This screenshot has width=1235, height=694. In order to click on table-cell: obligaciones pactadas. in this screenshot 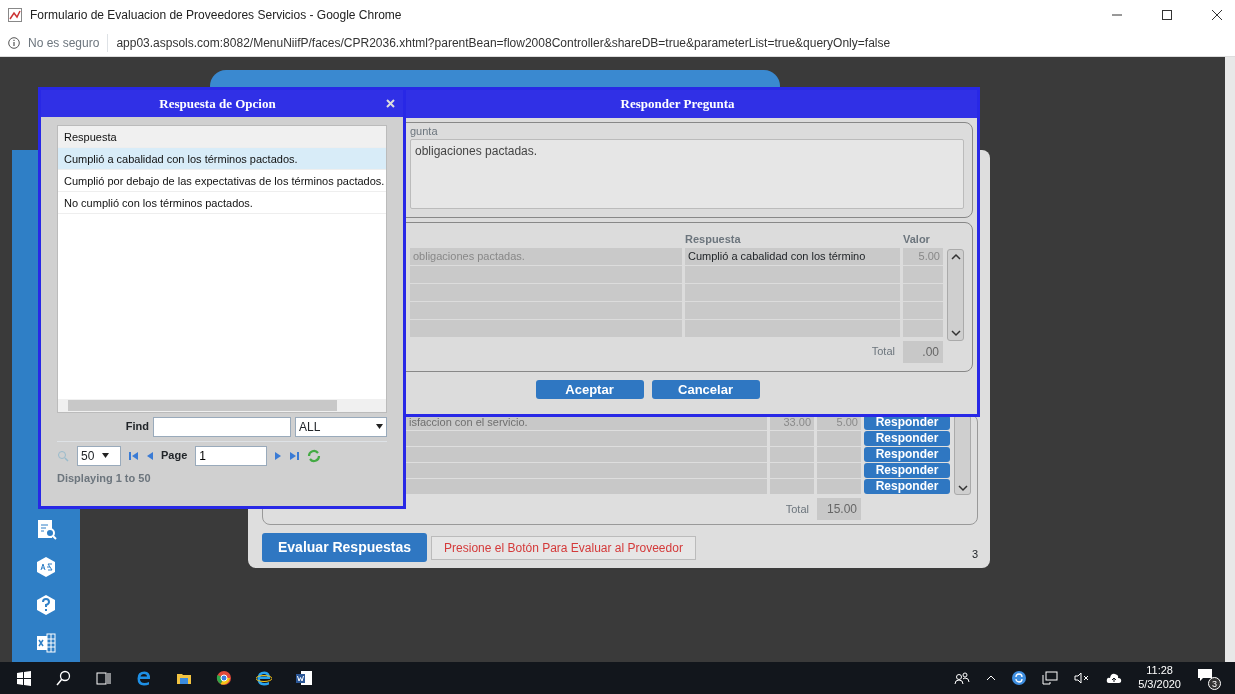, I will do `click(546, 256)`.